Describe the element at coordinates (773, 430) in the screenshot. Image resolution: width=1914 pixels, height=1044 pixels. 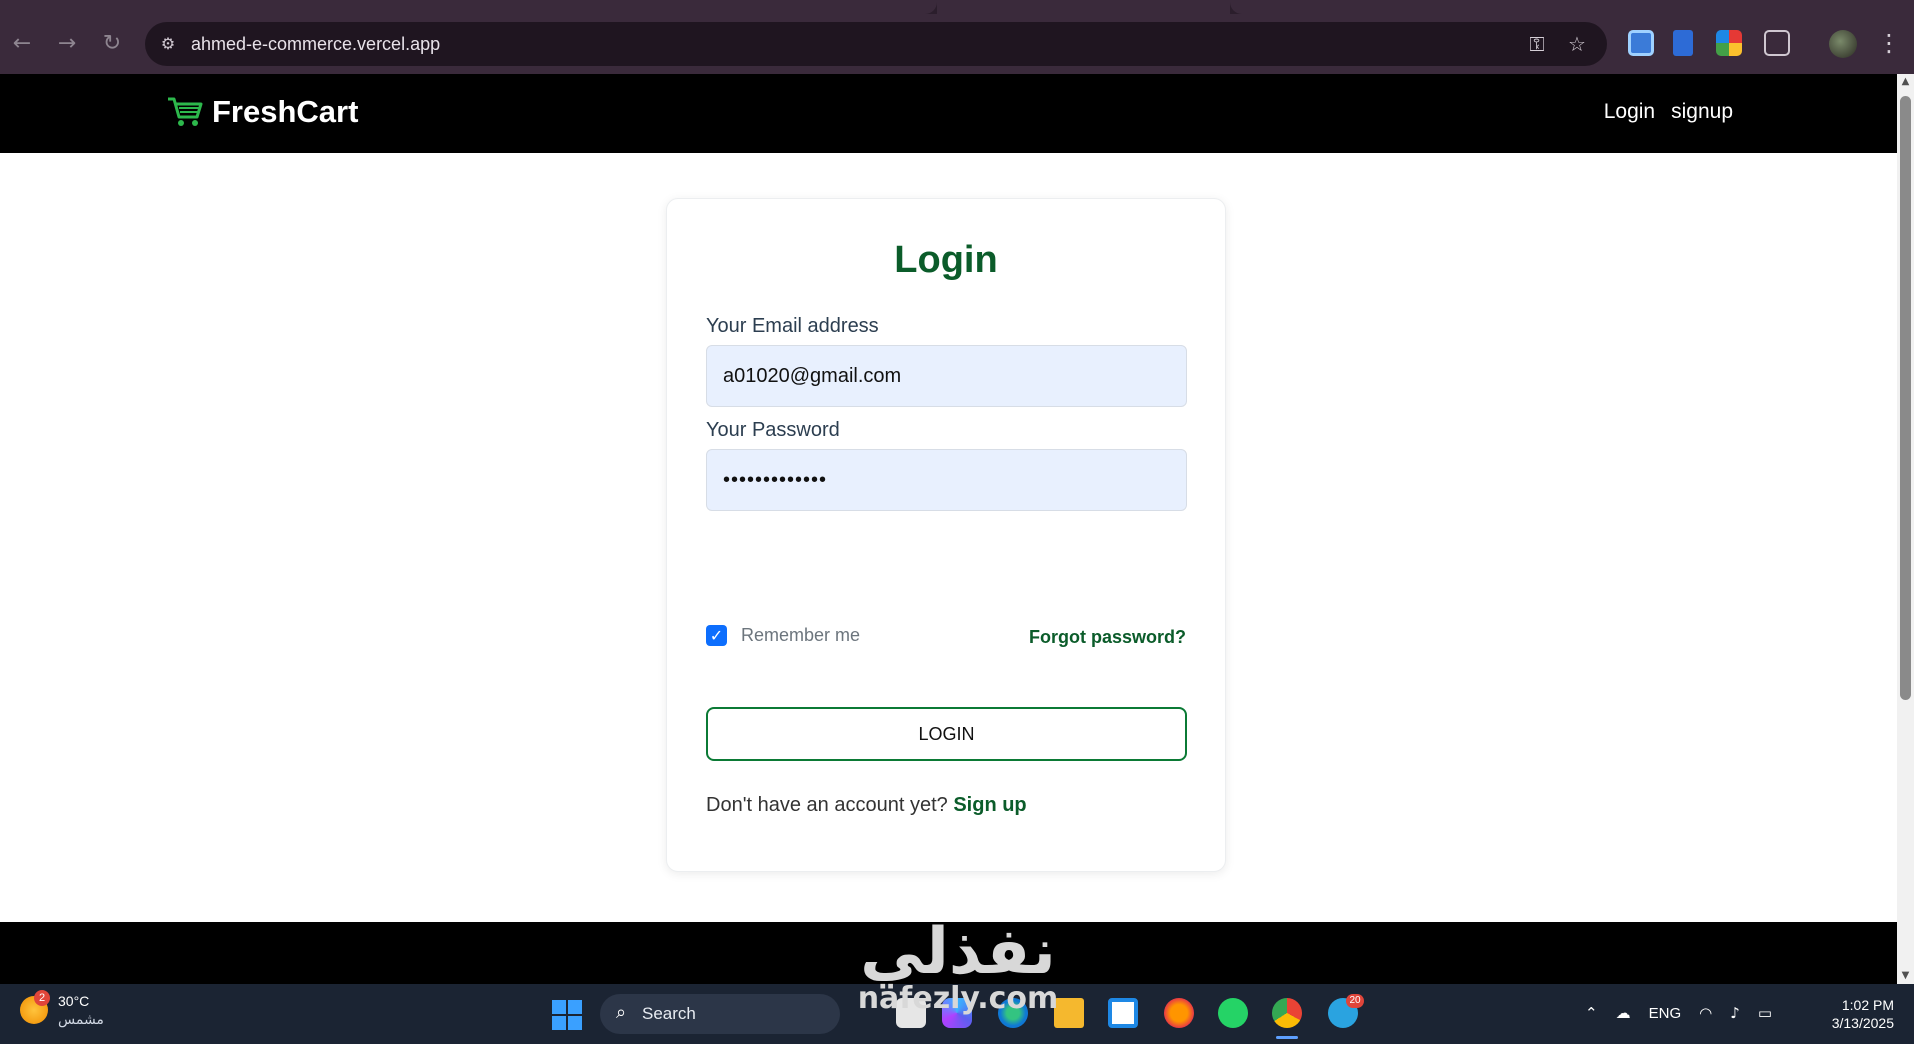
I see `password-label: Your Password` at that location.